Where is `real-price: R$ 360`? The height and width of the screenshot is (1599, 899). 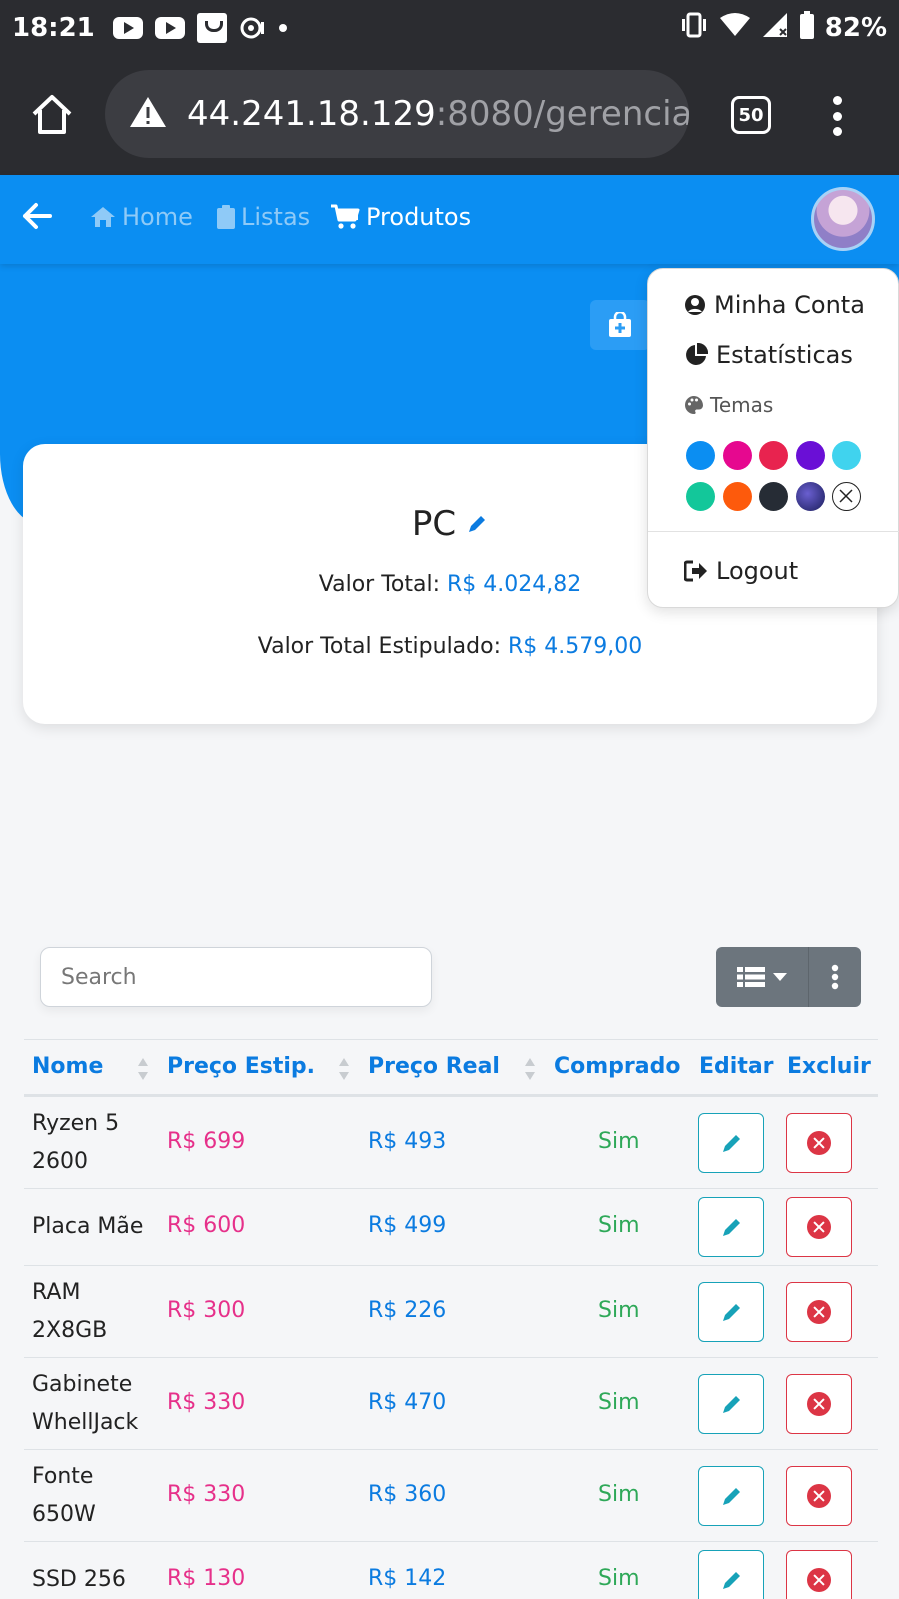 real-price: R$ 360 is located at coordinates (407, 1494).